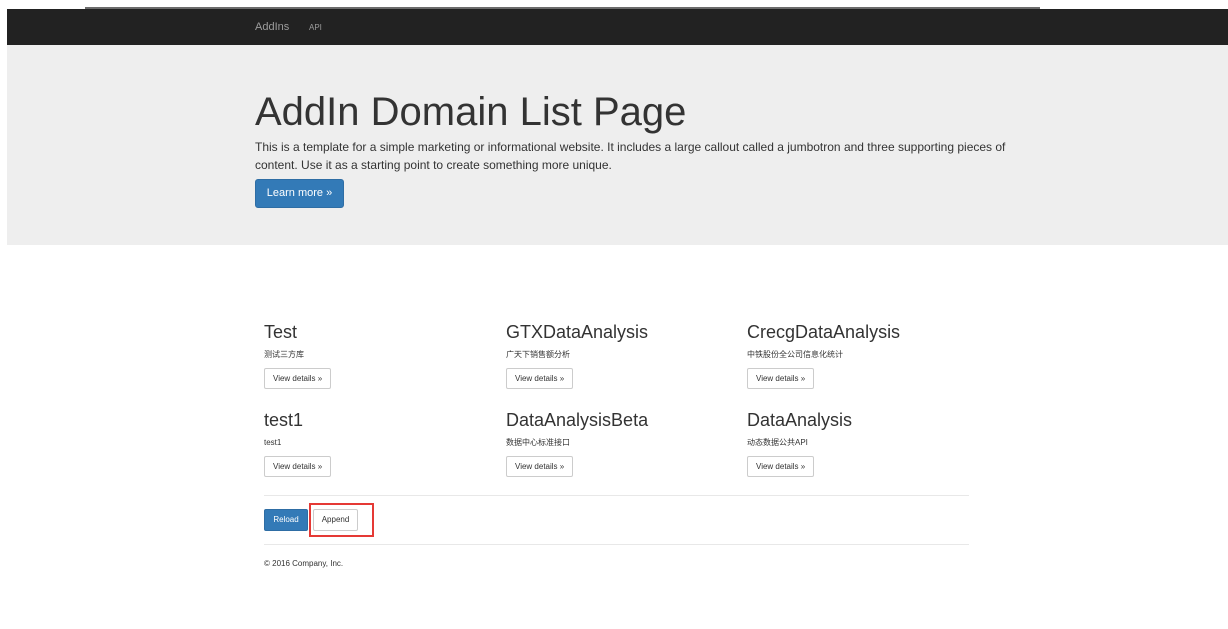  Describe the element at coordinates (335, 520) in the screenshot. I see `append-button: Append` at that location.